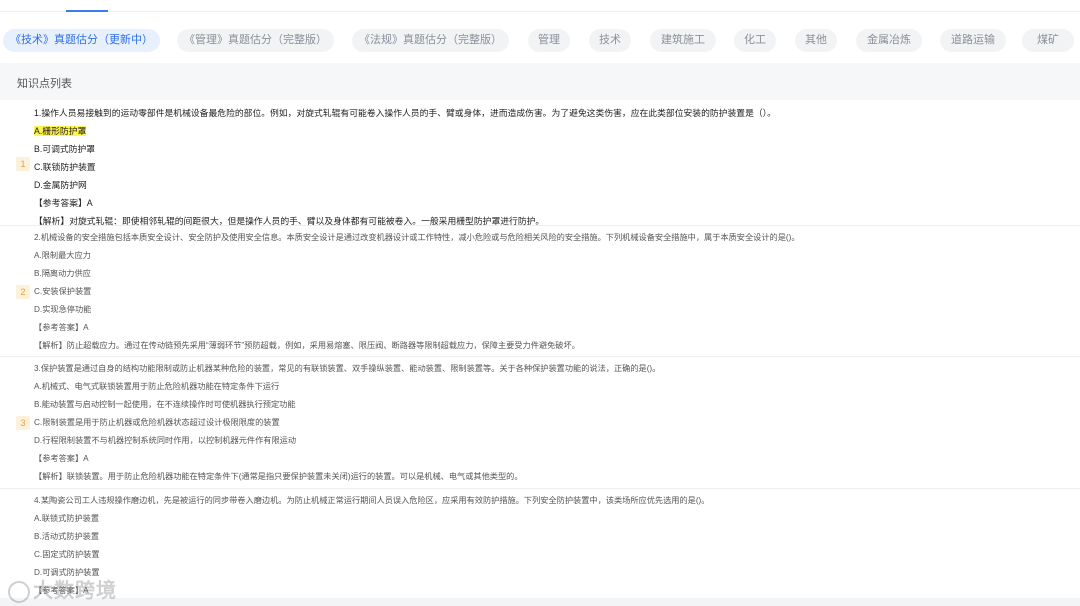  I want to click on section-title: 知识点列表, so click(44, 84).